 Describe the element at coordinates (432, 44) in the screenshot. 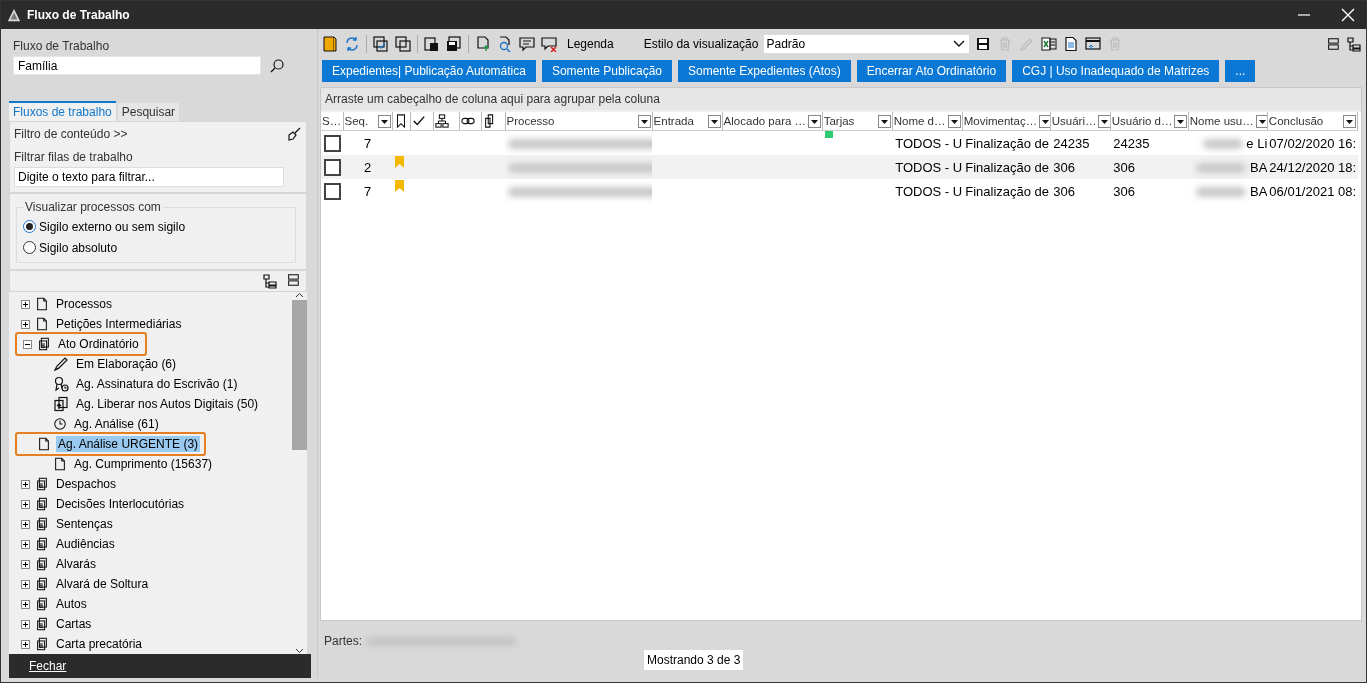

I see `paste-icon` at that location.